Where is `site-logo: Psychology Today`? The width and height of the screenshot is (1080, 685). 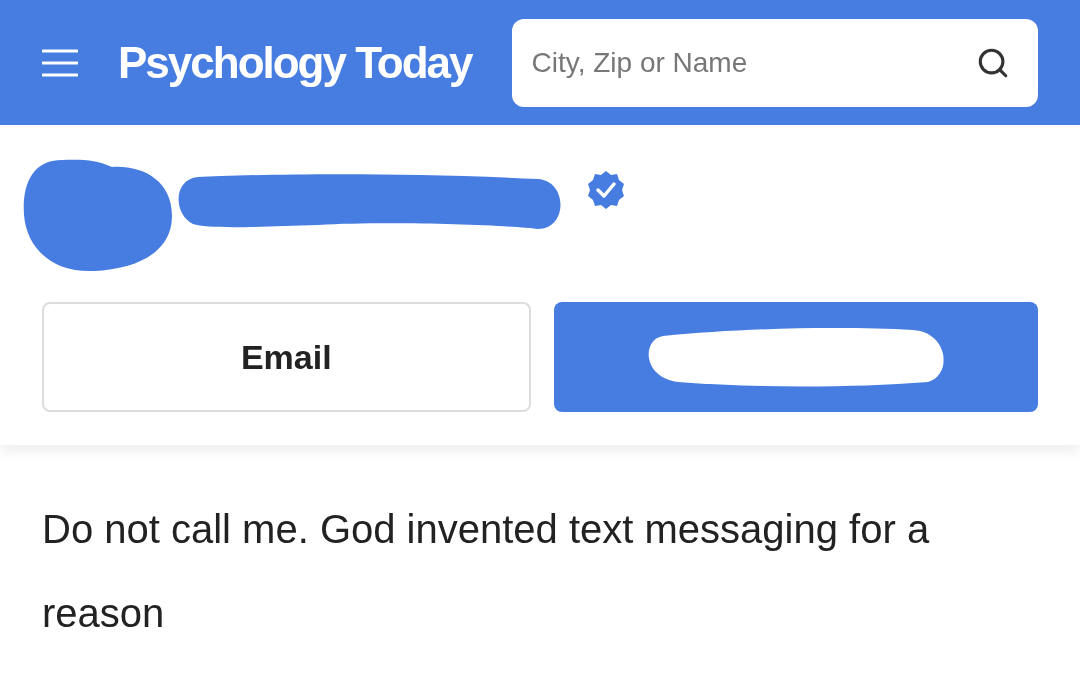
site-logo: Psychology Today is located at coordinates (295, 62).